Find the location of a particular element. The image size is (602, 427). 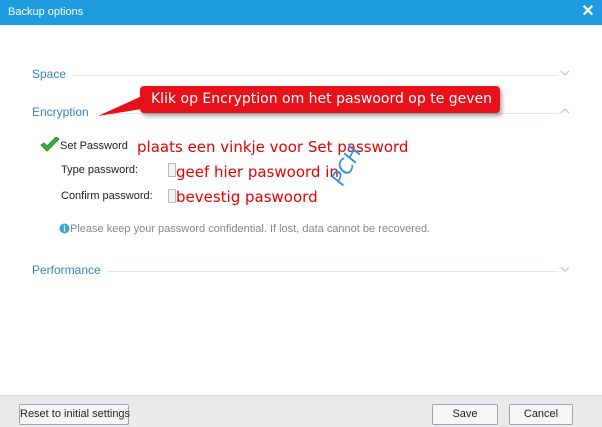

cancel-button: Cancel is located at coordinates (541, 414).